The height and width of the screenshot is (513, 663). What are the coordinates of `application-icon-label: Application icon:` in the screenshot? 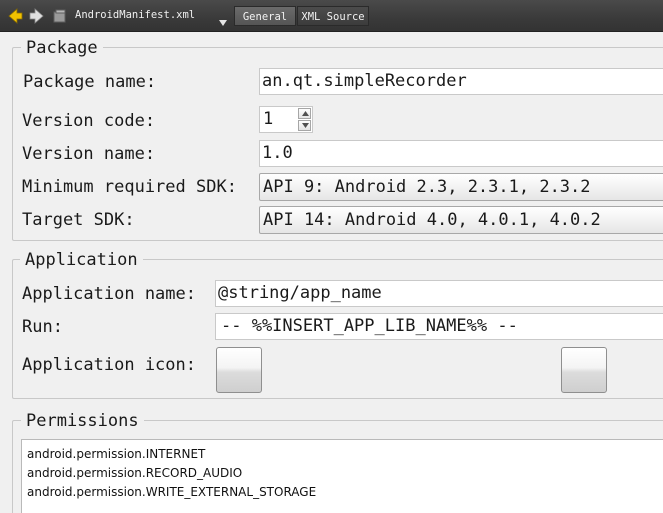 It's located at (109, 365).